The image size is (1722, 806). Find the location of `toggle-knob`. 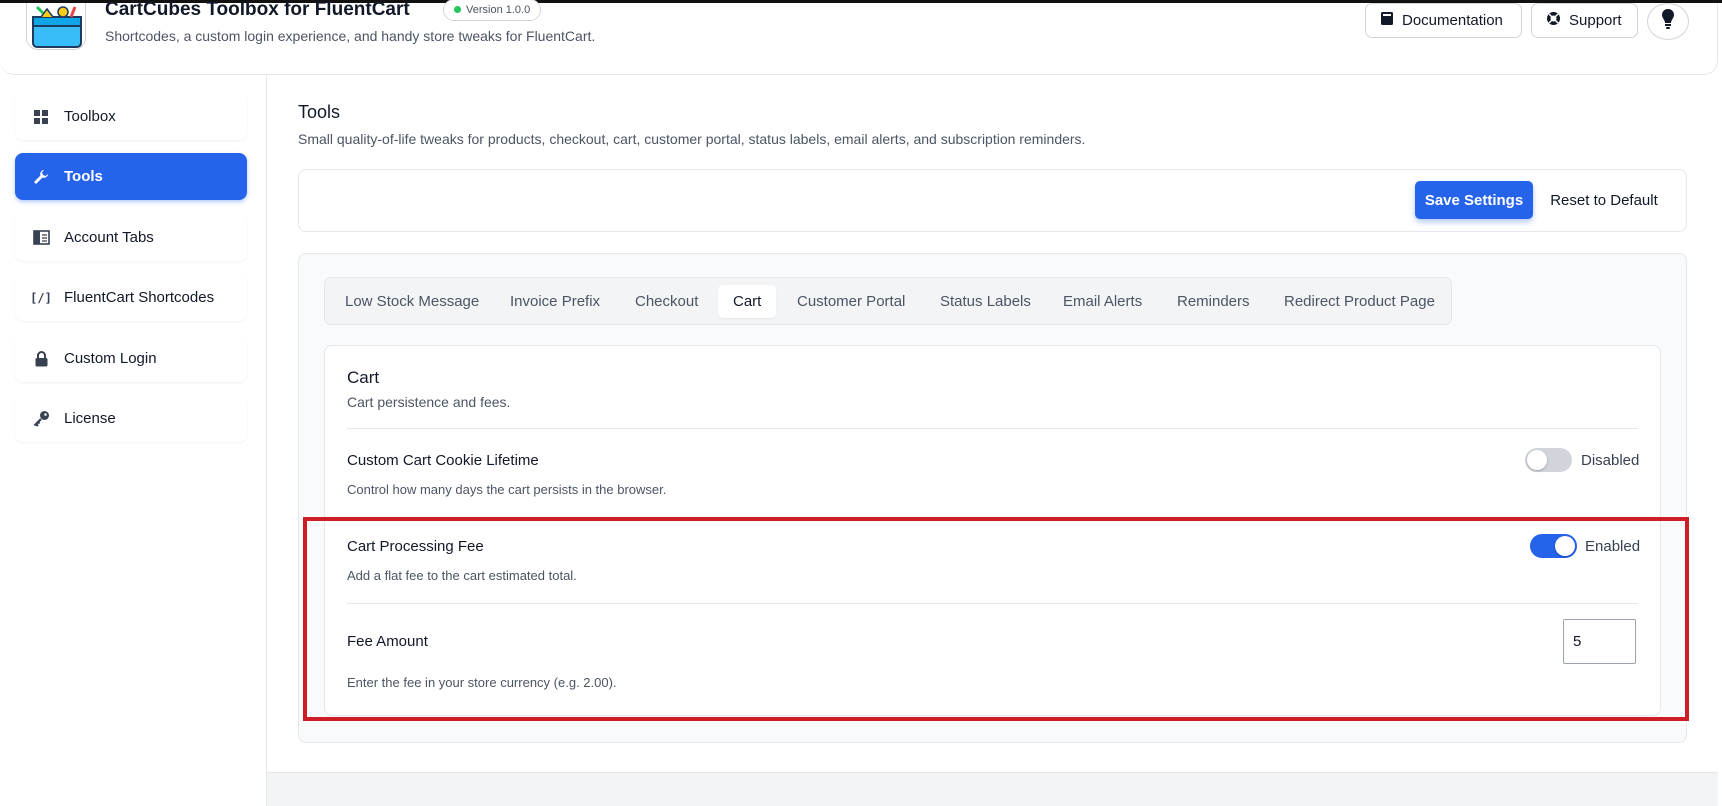

toggle-knob is located at coordinates (1537, 460).